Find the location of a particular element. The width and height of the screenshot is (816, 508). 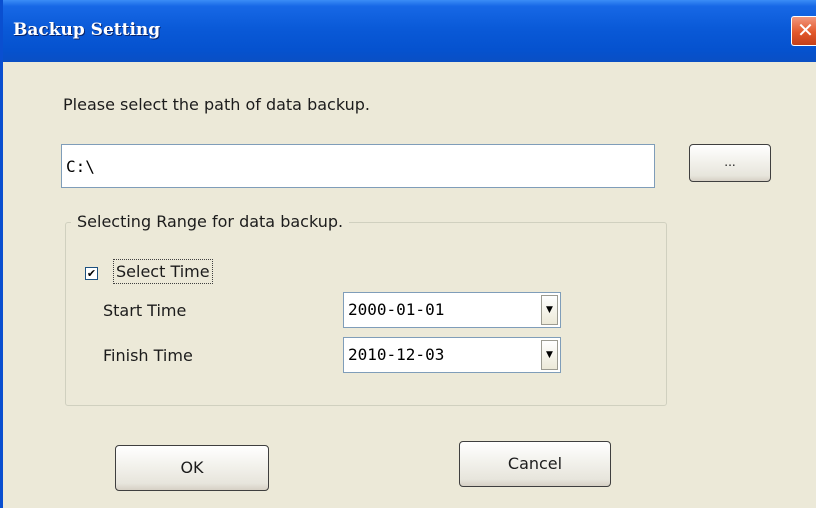

dialog-title: Backup Setting is located at coordinates (87, 30).